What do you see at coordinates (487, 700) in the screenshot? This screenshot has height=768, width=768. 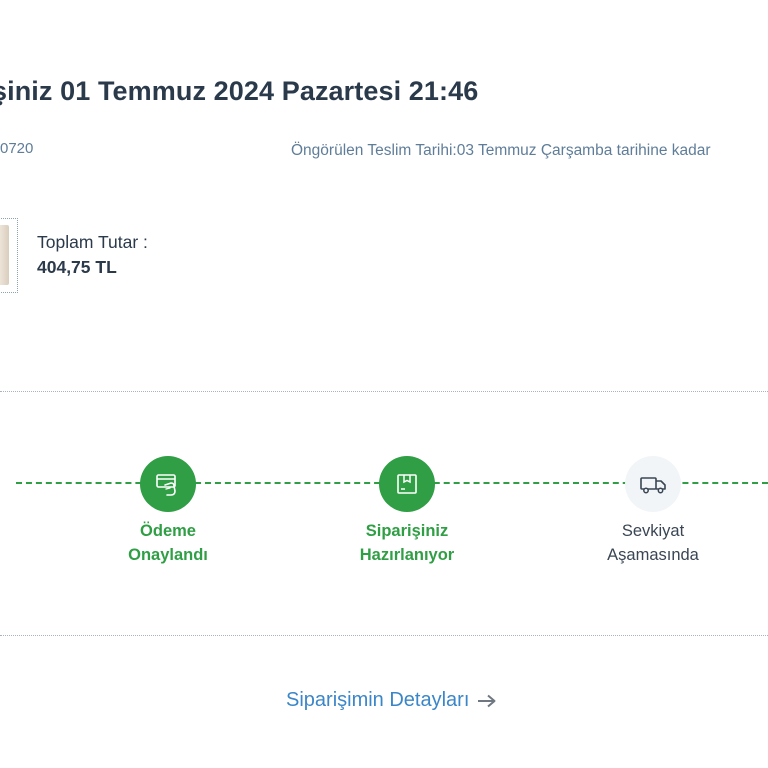 I see `arrow-right-icon` at bounding box center [487, 700].